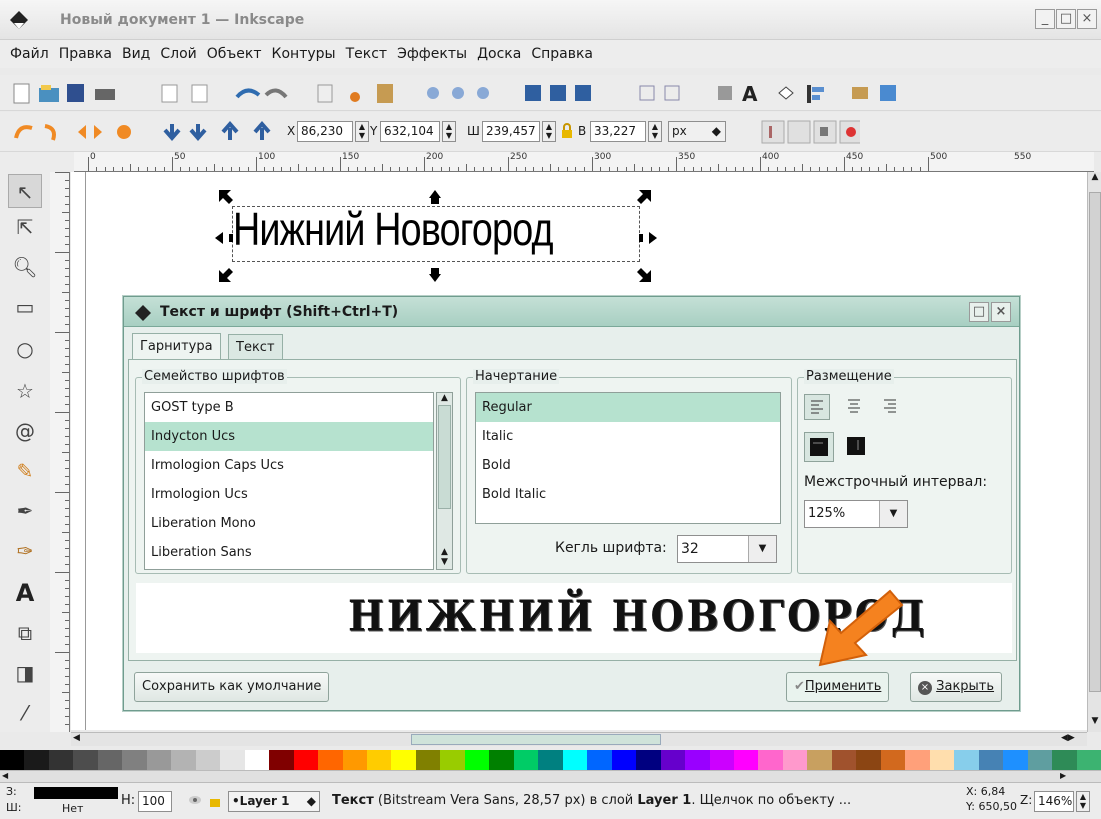  Describe the element at coordinates (289, 523) in the screenshot. I see `font-family-item: Liberation Mono` at that location.